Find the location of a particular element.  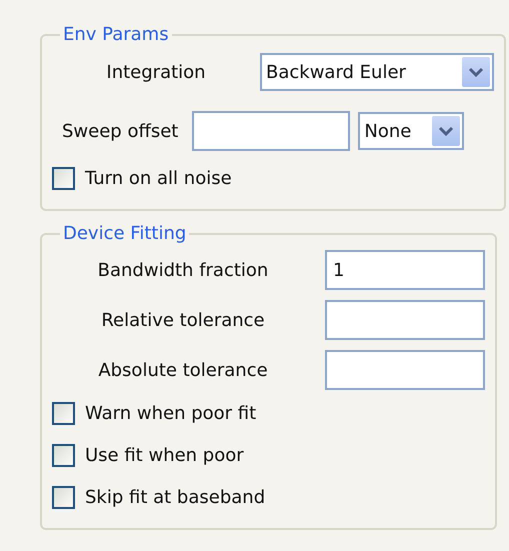

checkbox-label: Skip fit at baseband is located at coordinates (175, 497).